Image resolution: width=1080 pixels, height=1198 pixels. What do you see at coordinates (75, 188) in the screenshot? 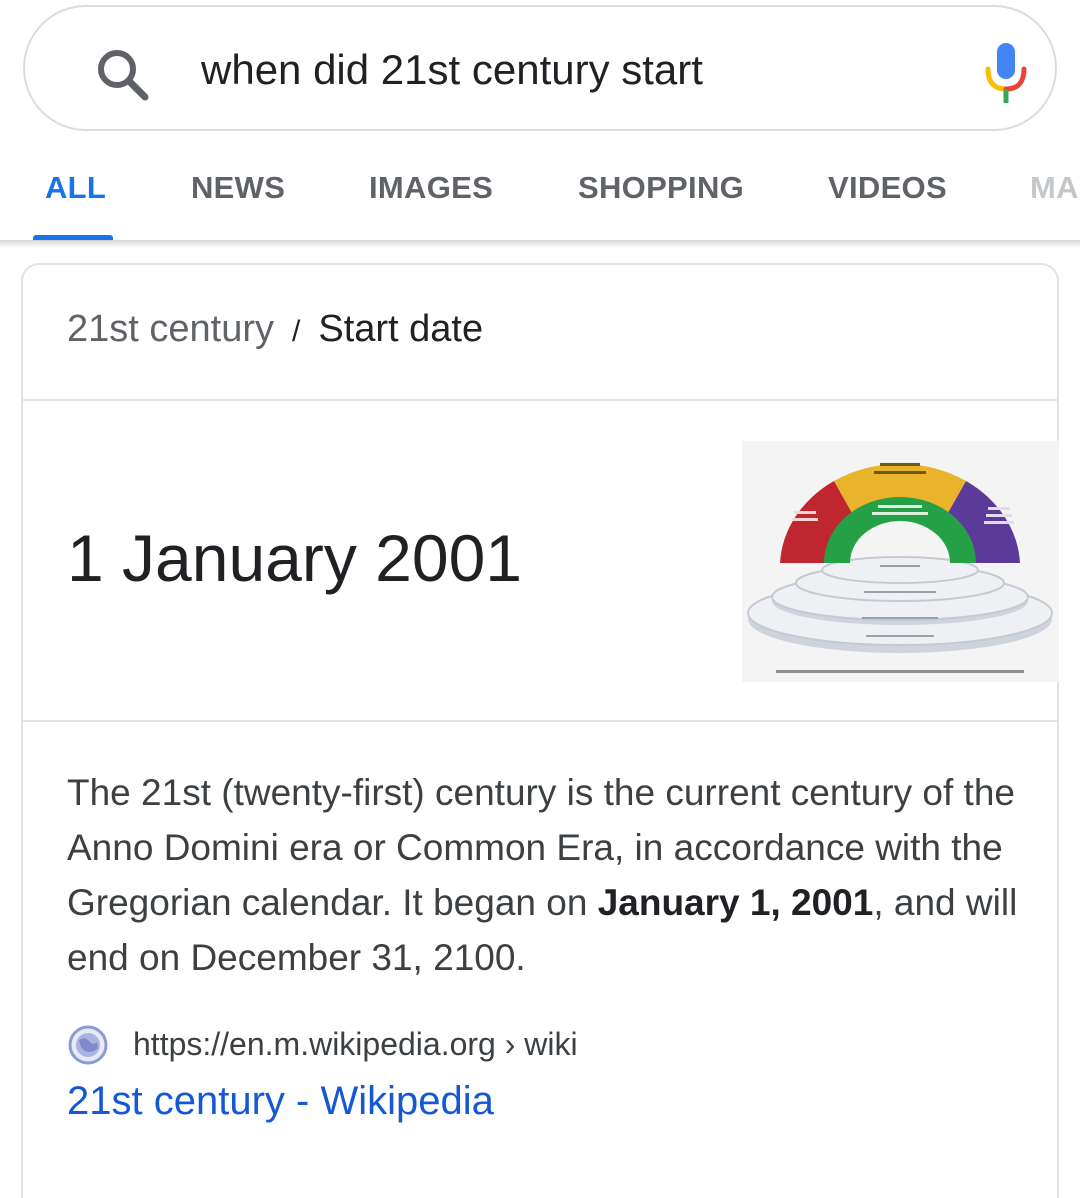
I see `tab-all: ALL` at bounding box center [75, 188].